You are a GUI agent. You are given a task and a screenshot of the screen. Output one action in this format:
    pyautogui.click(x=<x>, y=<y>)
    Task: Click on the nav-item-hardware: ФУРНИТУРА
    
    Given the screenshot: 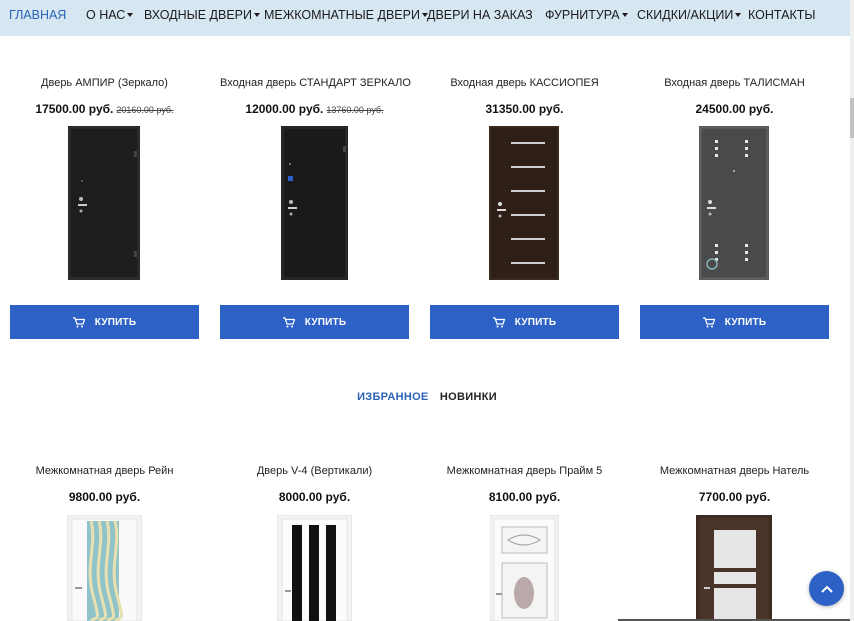 What is the action you would take?
    pyautogui.click(x=586, y=18)
    